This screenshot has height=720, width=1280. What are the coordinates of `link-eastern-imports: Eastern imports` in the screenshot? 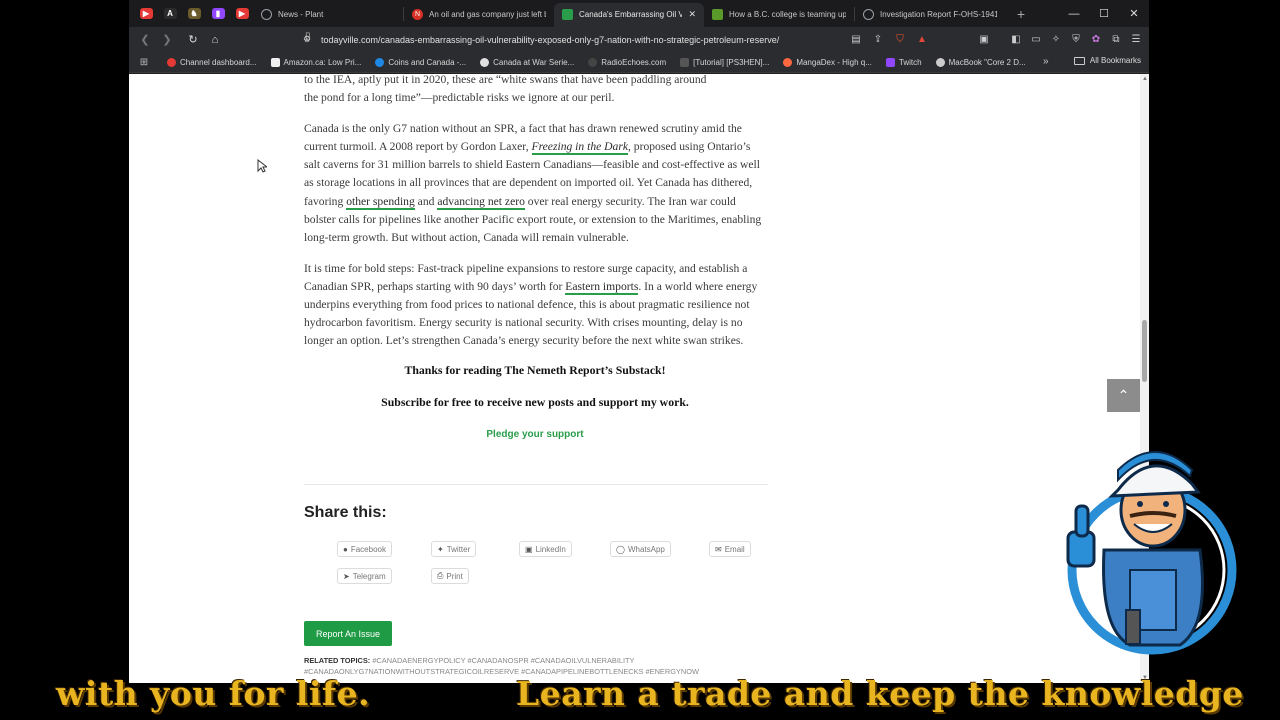 It's located at (602, 287).